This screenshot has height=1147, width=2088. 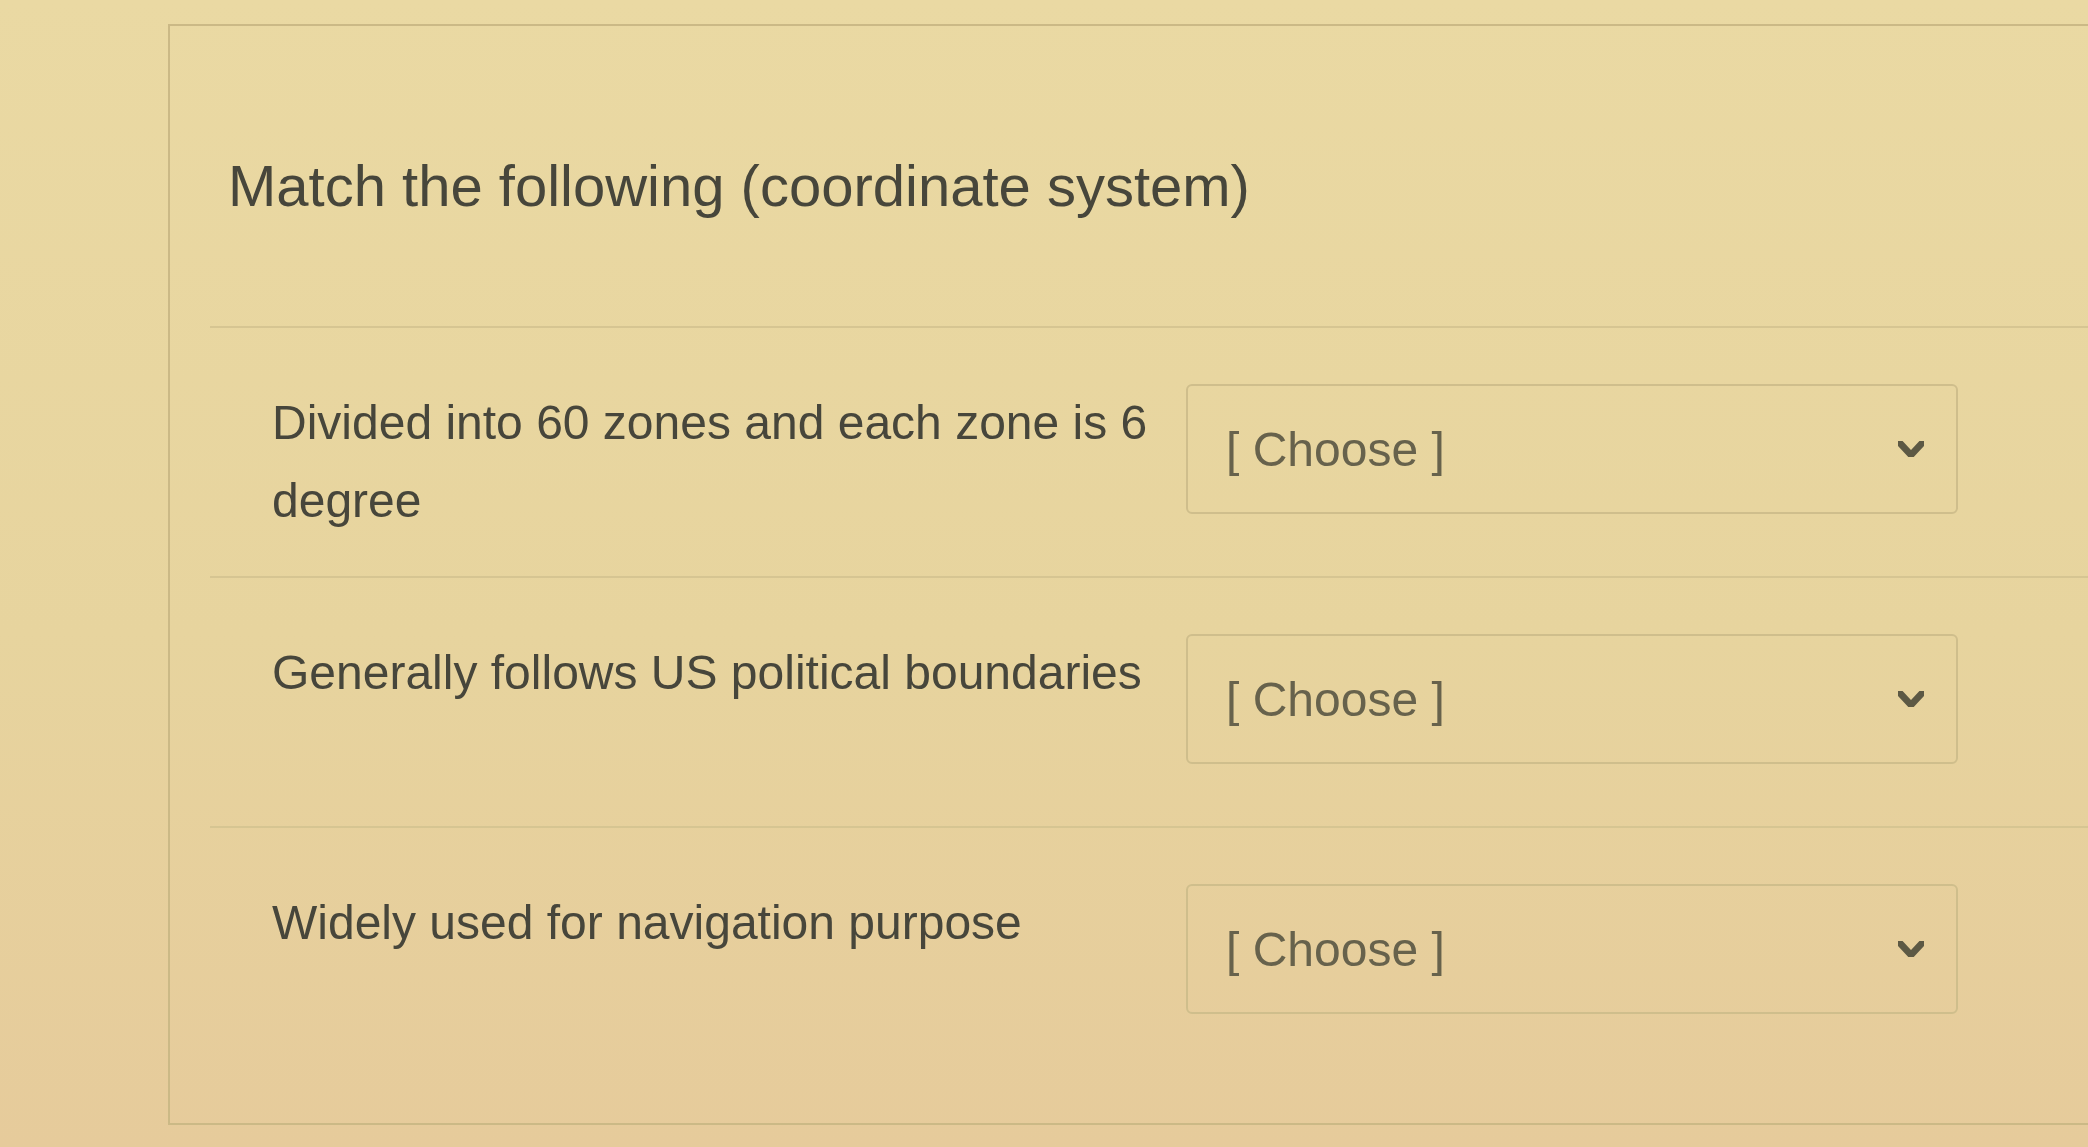 I want to click on question-title: Match the following (coordinate system), so click(x=739, y=186).